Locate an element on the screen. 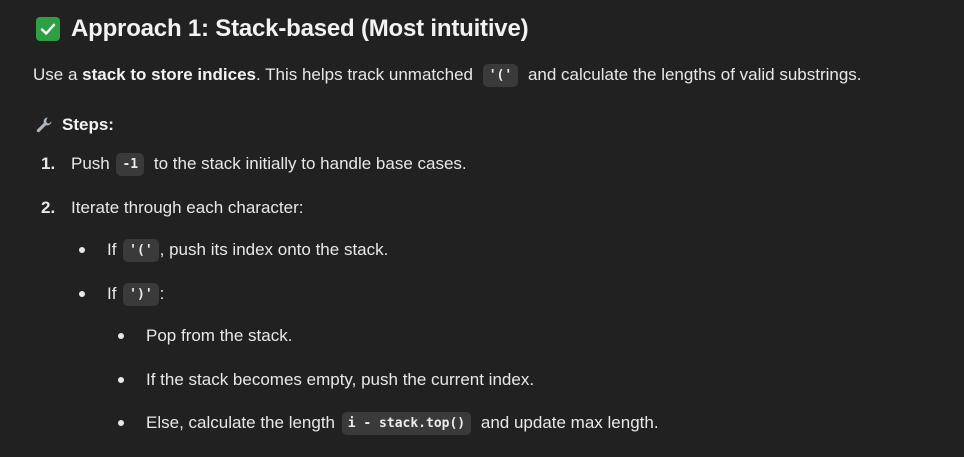  bullet-close-paren: If ')' : is located at coordinates (121, 294).